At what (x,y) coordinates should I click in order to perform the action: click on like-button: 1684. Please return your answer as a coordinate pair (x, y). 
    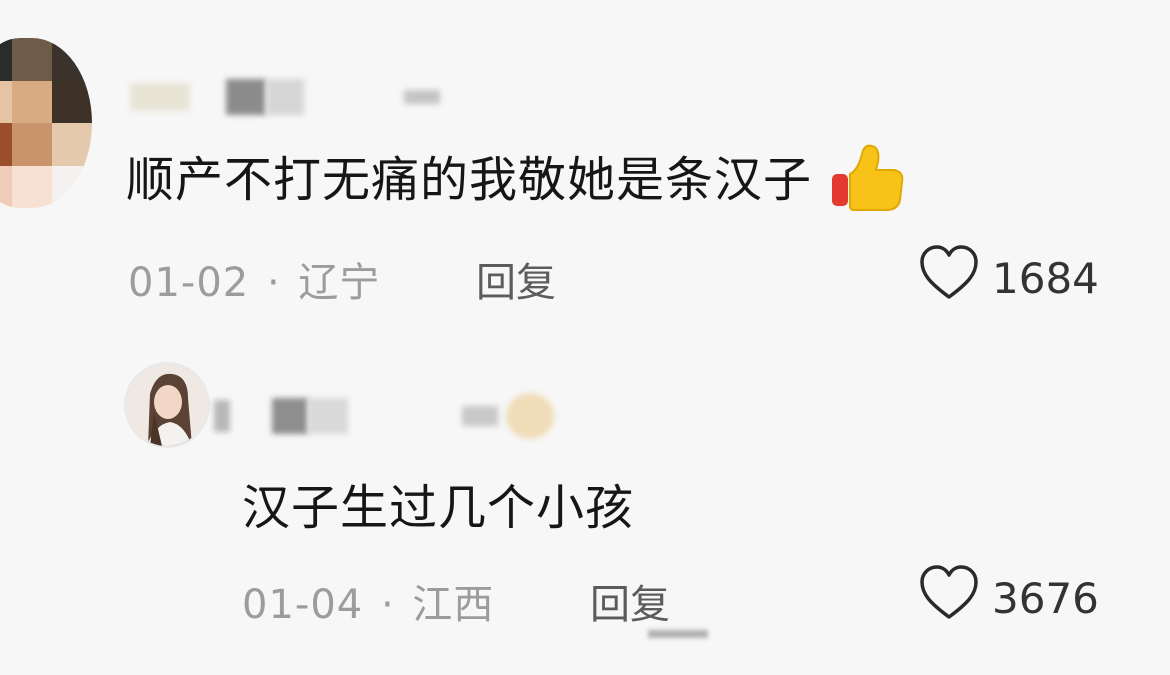
    Looking at the image, I should click on (1008, 278).